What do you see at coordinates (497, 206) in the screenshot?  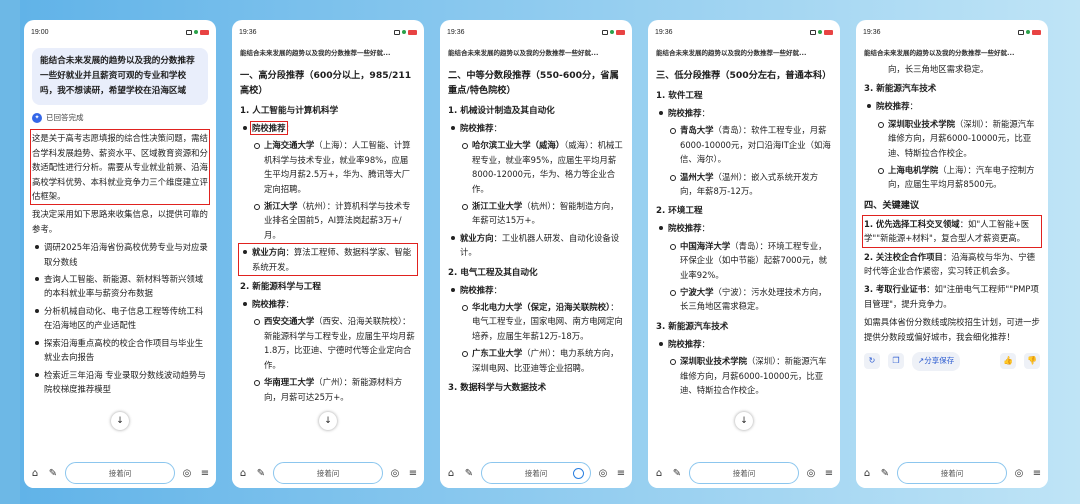 I see `school-name: 浙江工业大学` at bounding box center [497, 206].